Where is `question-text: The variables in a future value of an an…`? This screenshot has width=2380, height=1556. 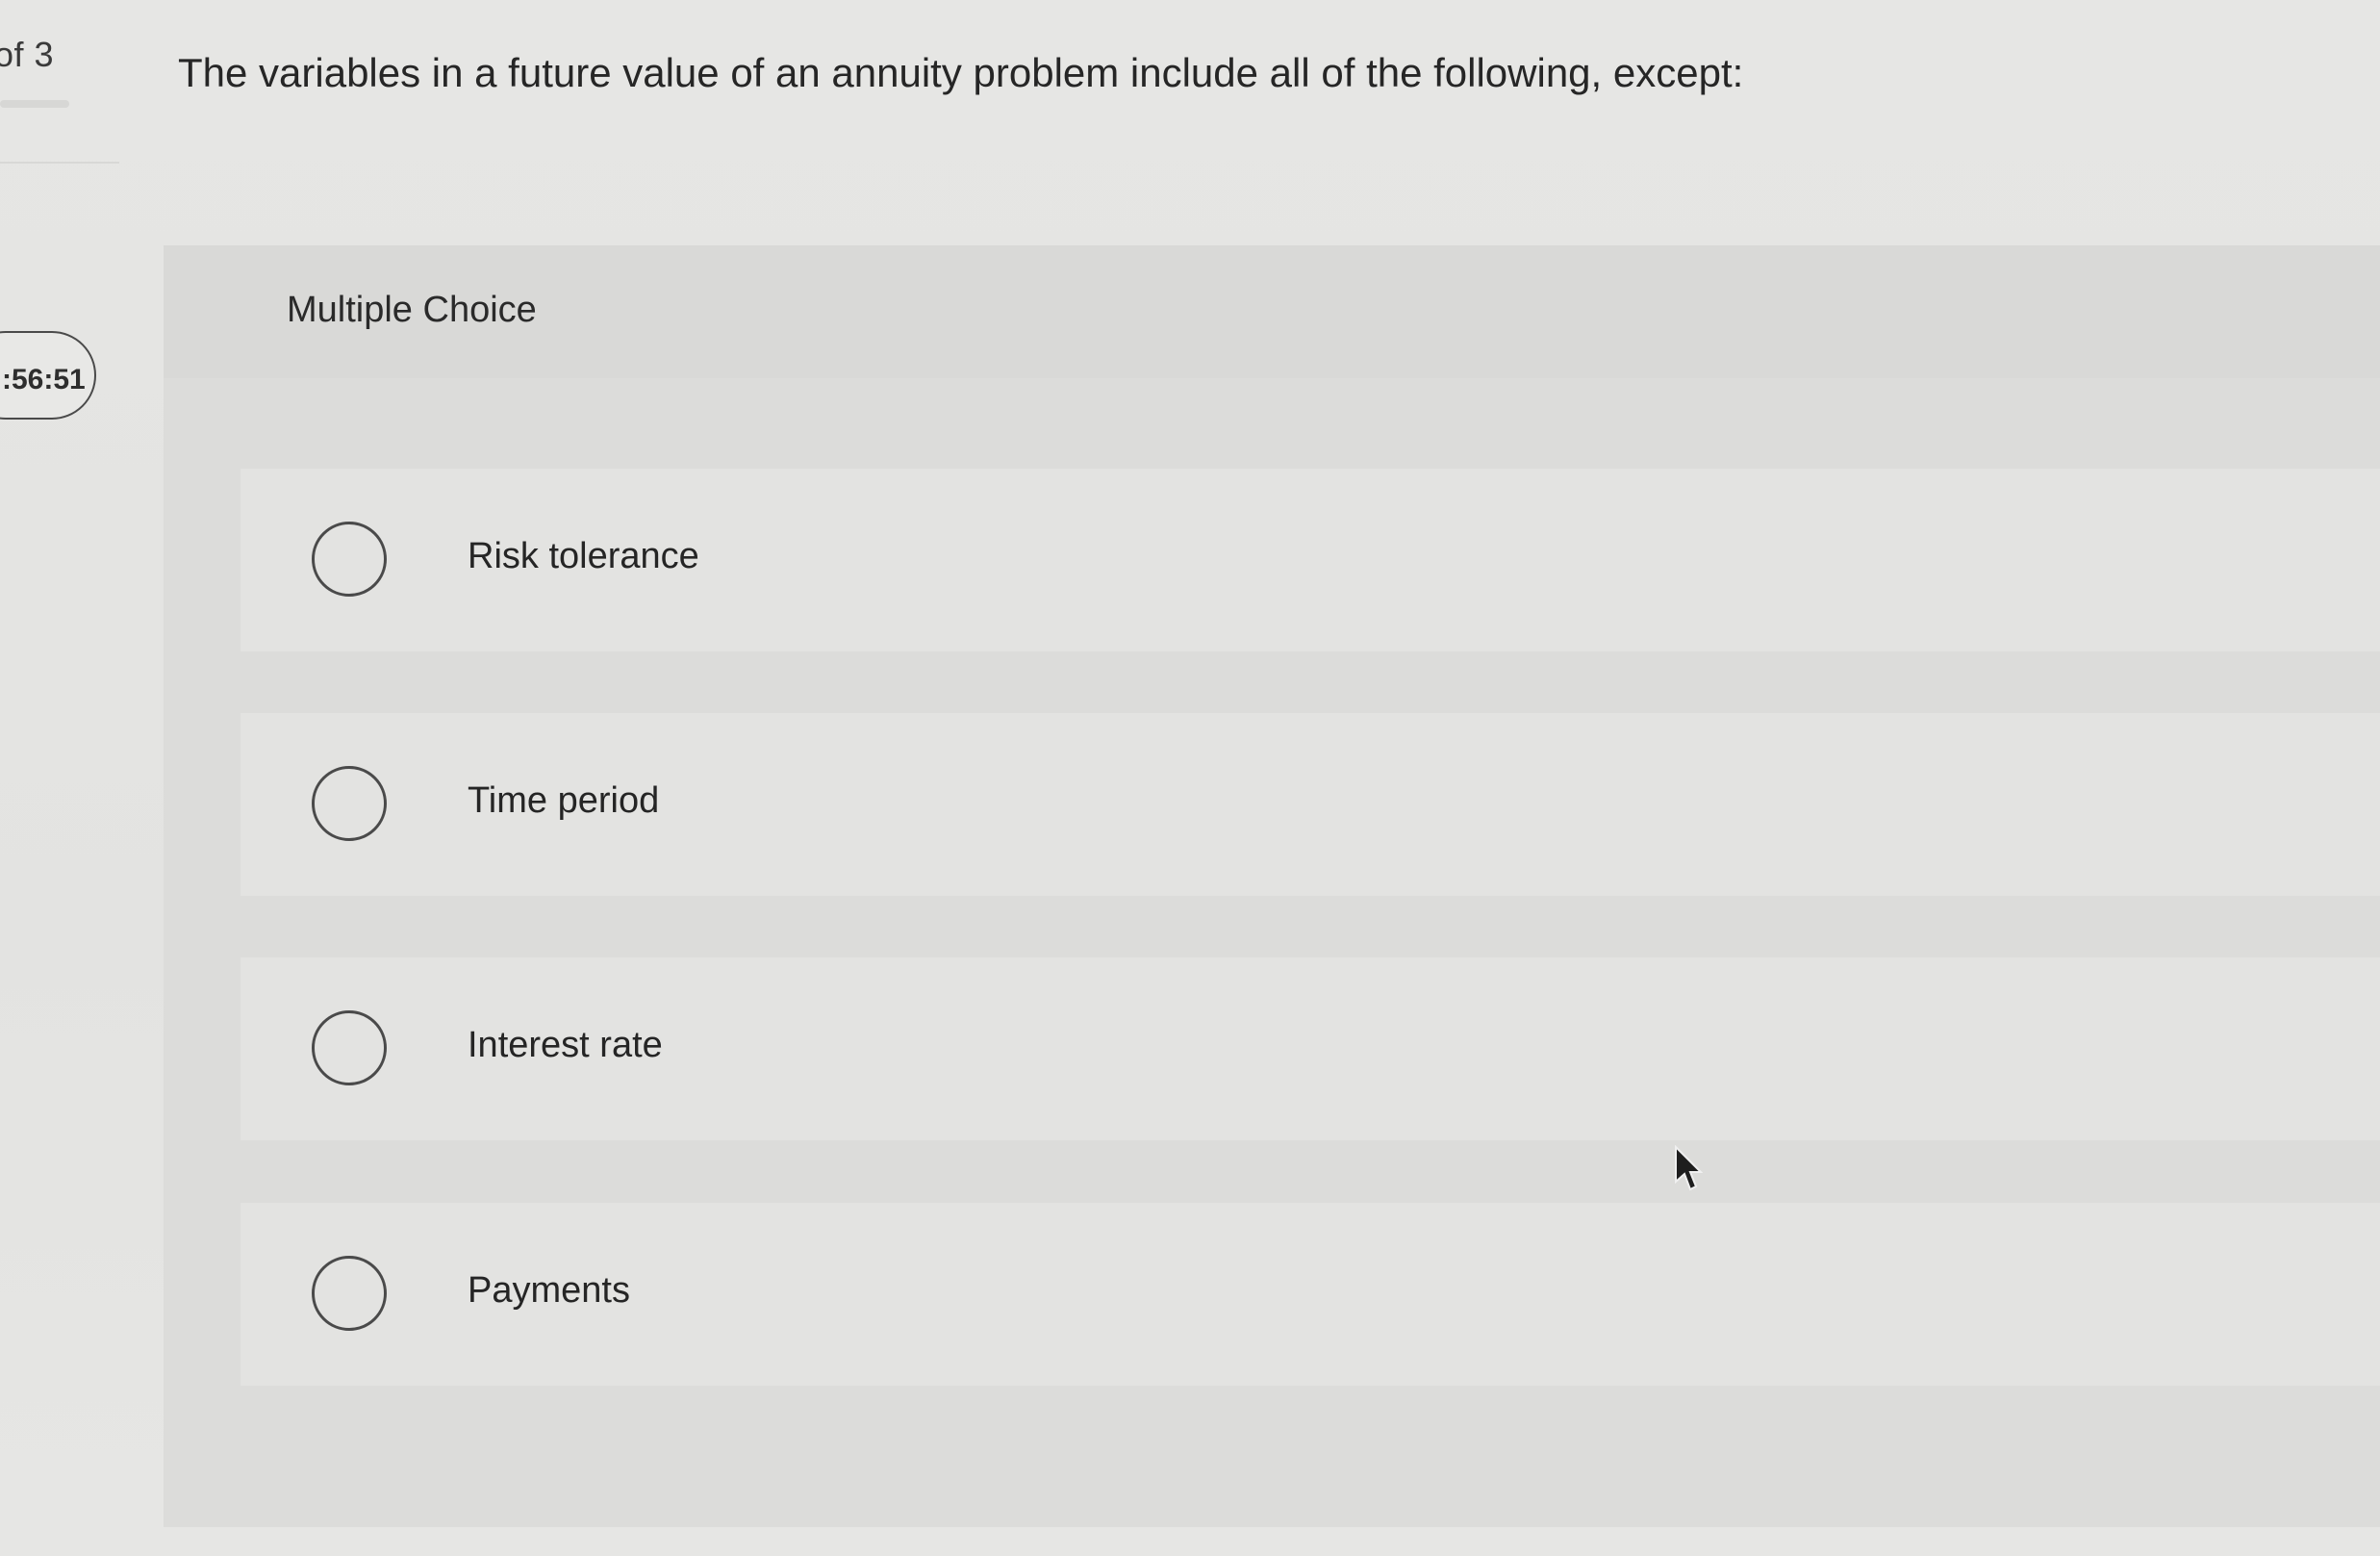 question-text: The variables in a future value of an an… is located at coordinates (961, 72).